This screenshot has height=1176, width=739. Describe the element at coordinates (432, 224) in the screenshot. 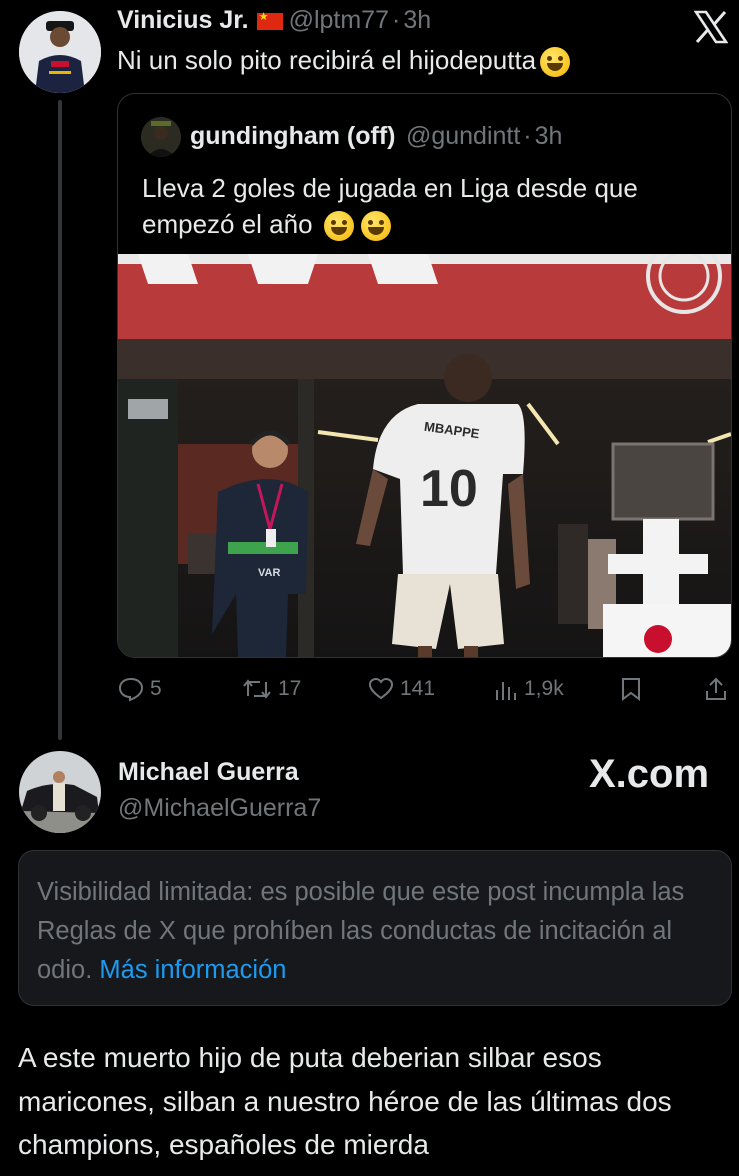

I see `quoted-text-line2-wrap: empezó el año` at that location.